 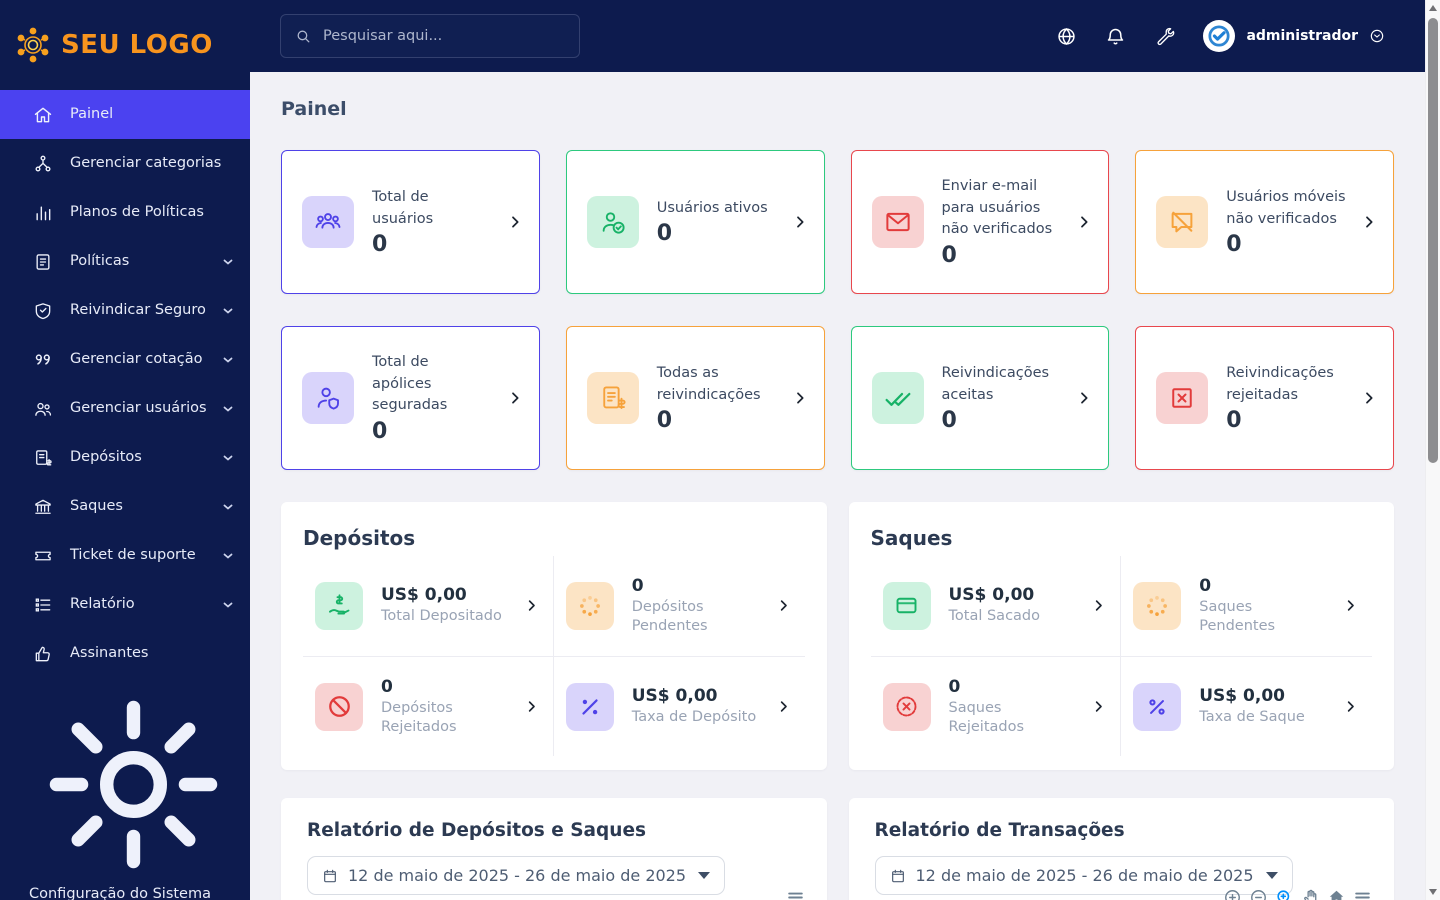 What do you see at coordinates (125, 604) in the screenshot?
I see `sidebar-item-relatorio: Relatório` at bounding box center [125, 604].